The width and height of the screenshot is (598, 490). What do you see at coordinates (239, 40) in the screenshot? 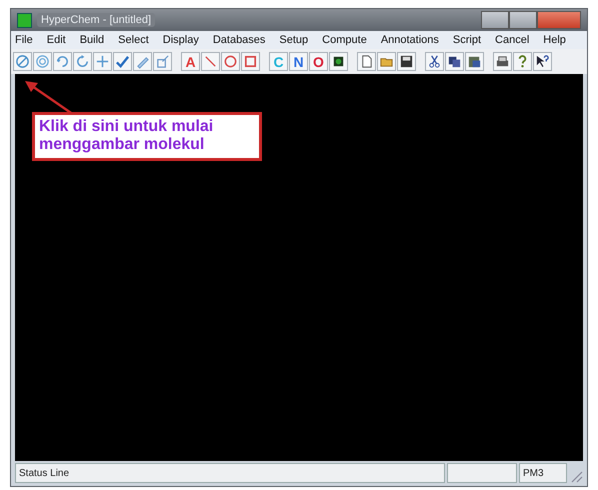
I see `menu-item: Databases` at bounding box center [239, 40].